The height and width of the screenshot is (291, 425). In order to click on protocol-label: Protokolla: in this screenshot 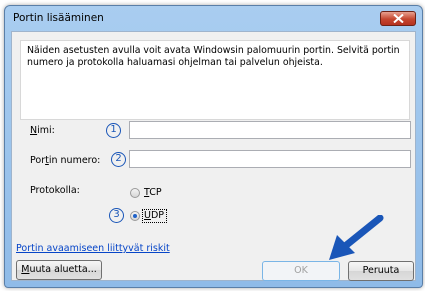, I will do `click(55, 190)`.